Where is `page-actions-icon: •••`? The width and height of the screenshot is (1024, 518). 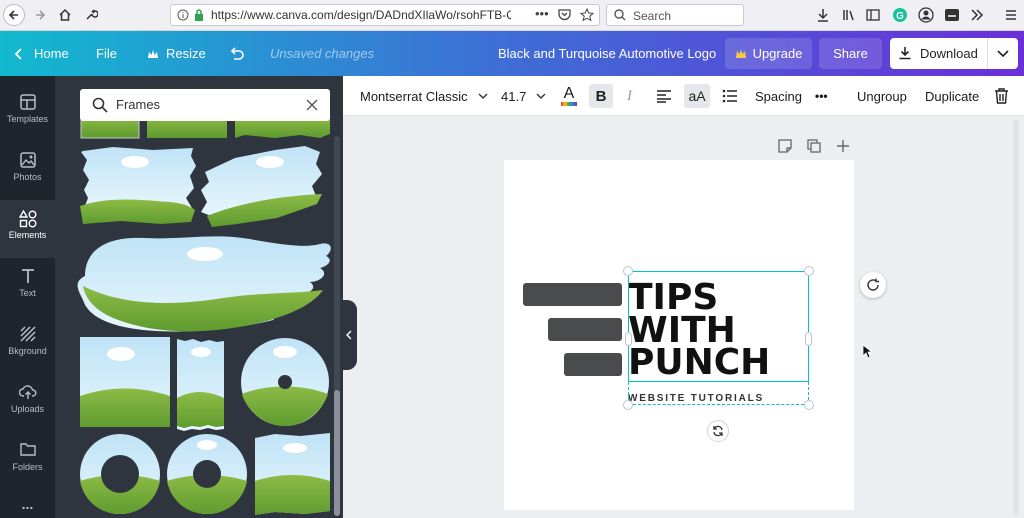
page-actions-icon: ••• is located at coordinates (542, 13).